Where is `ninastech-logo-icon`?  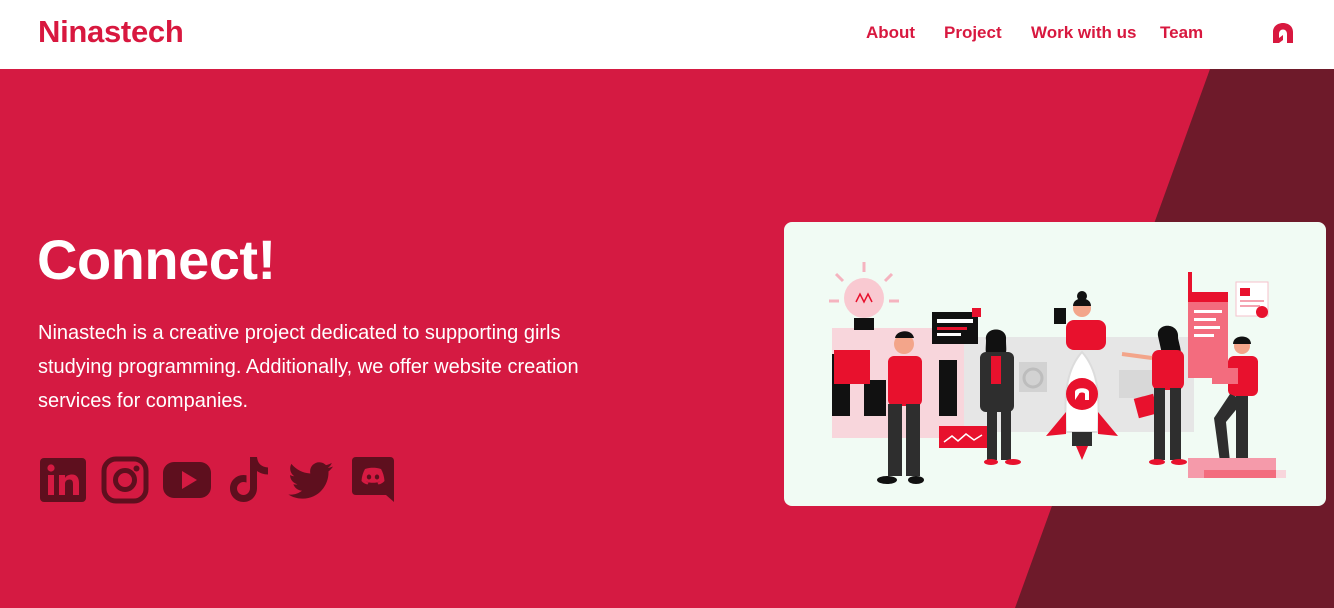
ninastech-logo-icon is located at coordinates (1283, 33).